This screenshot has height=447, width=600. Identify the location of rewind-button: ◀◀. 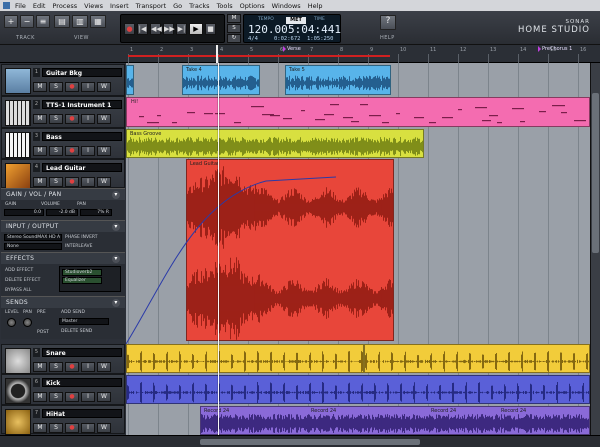
(156, 29).